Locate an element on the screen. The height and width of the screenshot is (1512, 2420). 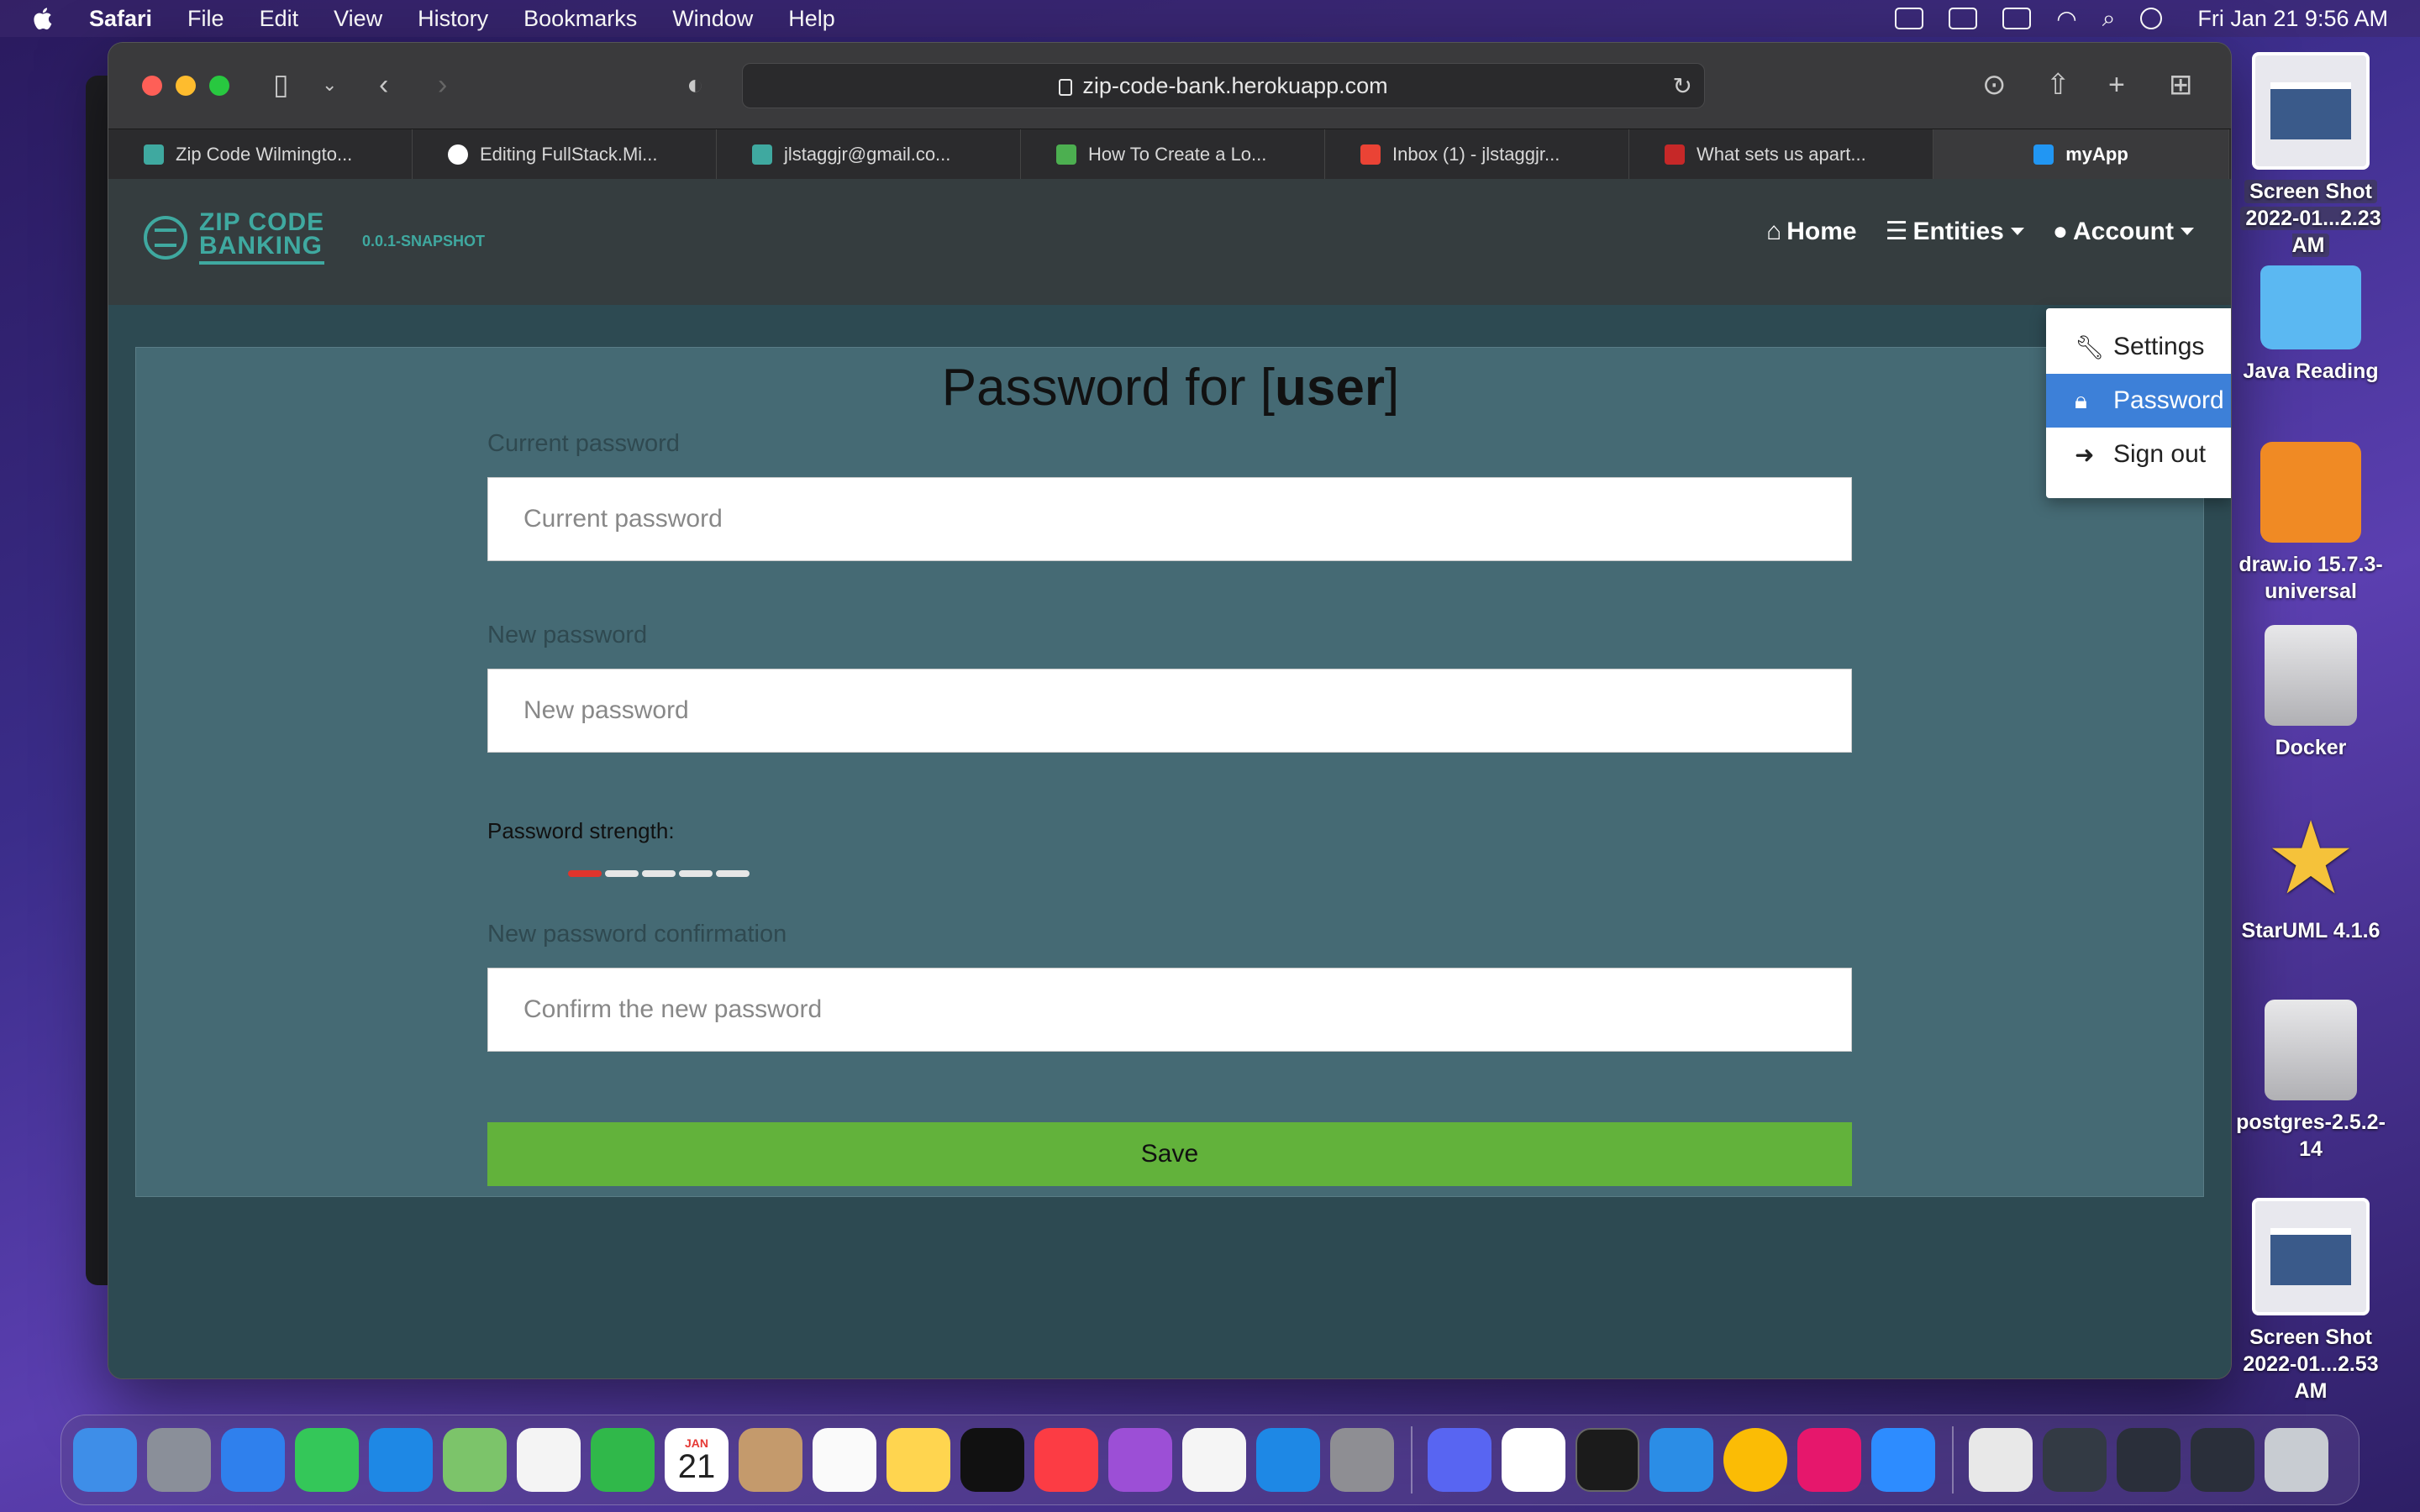
tab-myapp: myApp is located at coordinates (2081, 154).